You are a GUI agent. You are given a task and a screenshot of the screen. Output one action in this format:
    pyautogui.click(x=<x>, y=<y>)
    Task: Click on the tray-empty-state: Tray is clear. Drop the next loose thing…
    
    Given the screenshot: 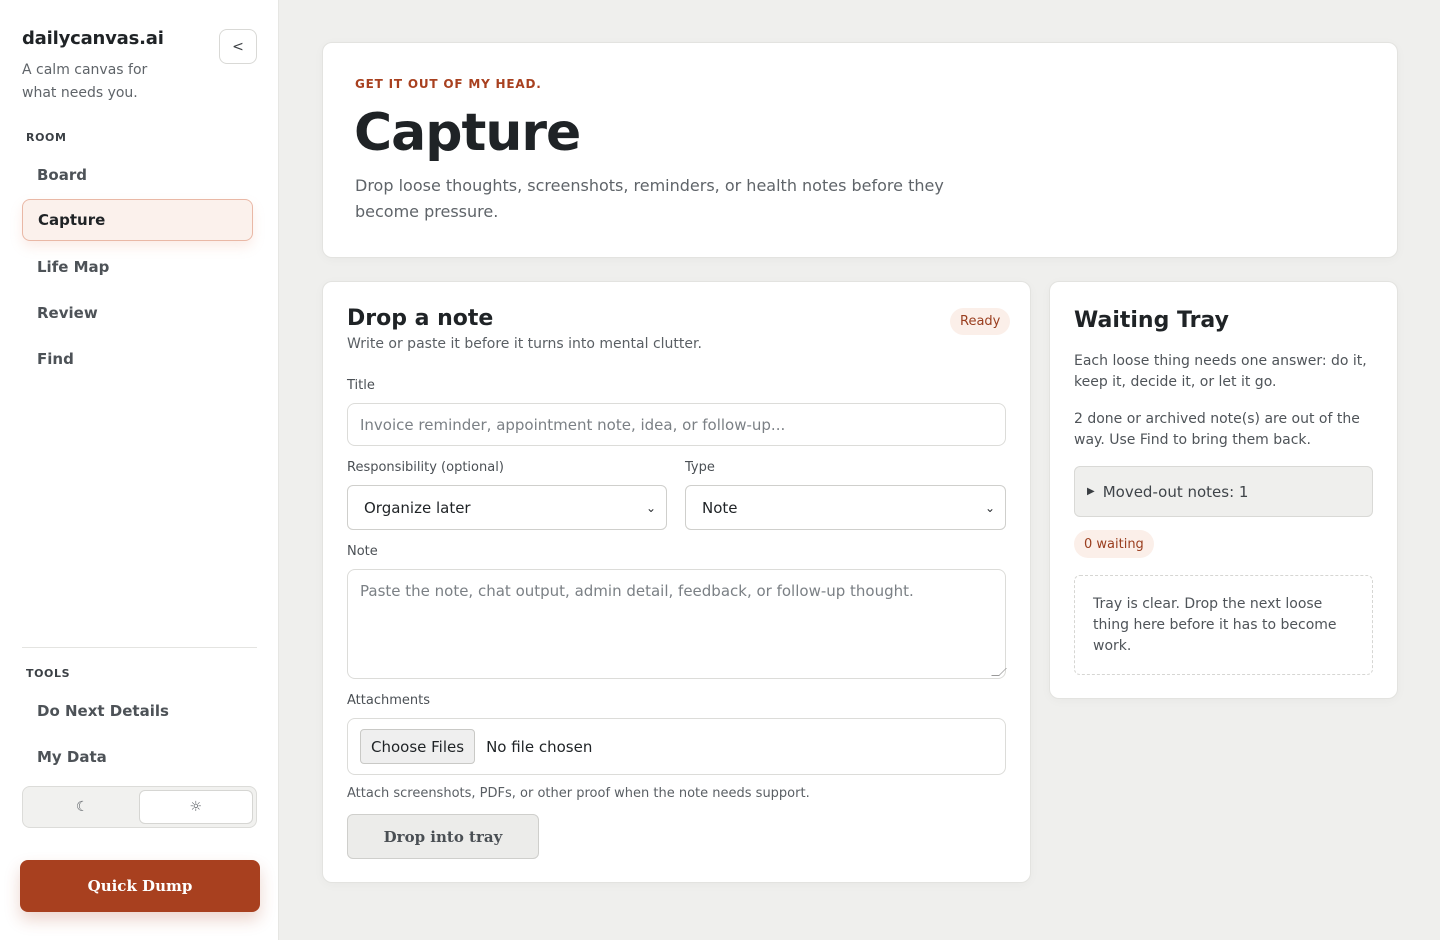 What is the action you would take?
    pyautogui.click(x=1223, y=625)
    